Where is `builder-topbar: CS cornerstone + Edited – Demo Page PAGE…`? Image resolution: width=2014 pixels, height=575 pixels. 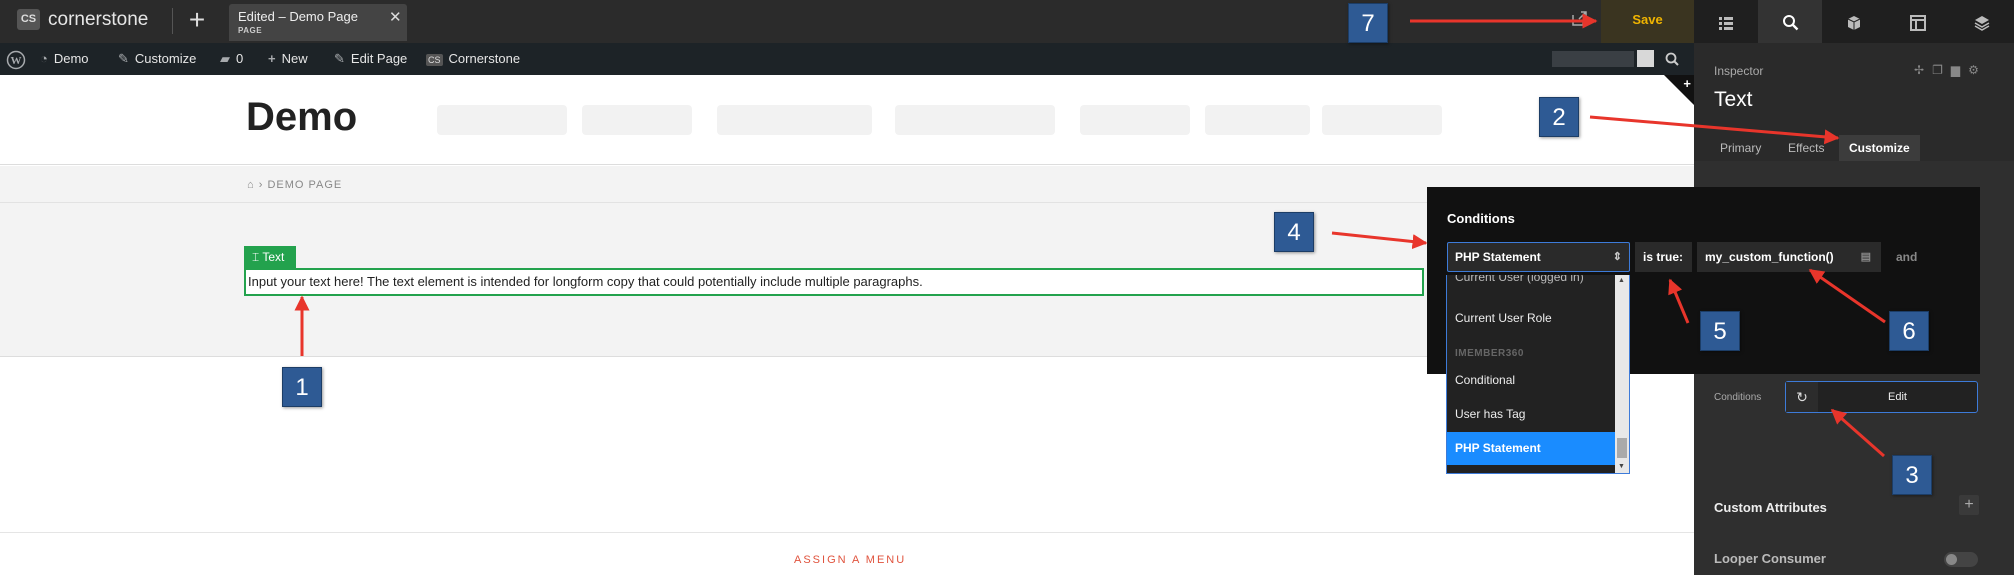 builder-topbar: CS cornerstone + Edited – Demo Page PAGE… is located at coordinates (847, 21).